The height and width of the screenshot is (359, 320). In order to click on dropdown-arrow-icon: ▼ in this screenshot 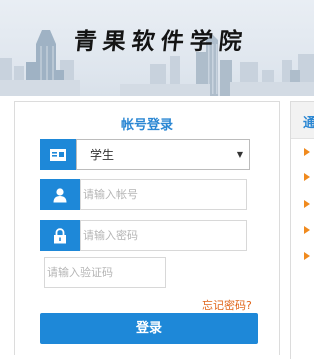, I will do `click(240, 154)`.